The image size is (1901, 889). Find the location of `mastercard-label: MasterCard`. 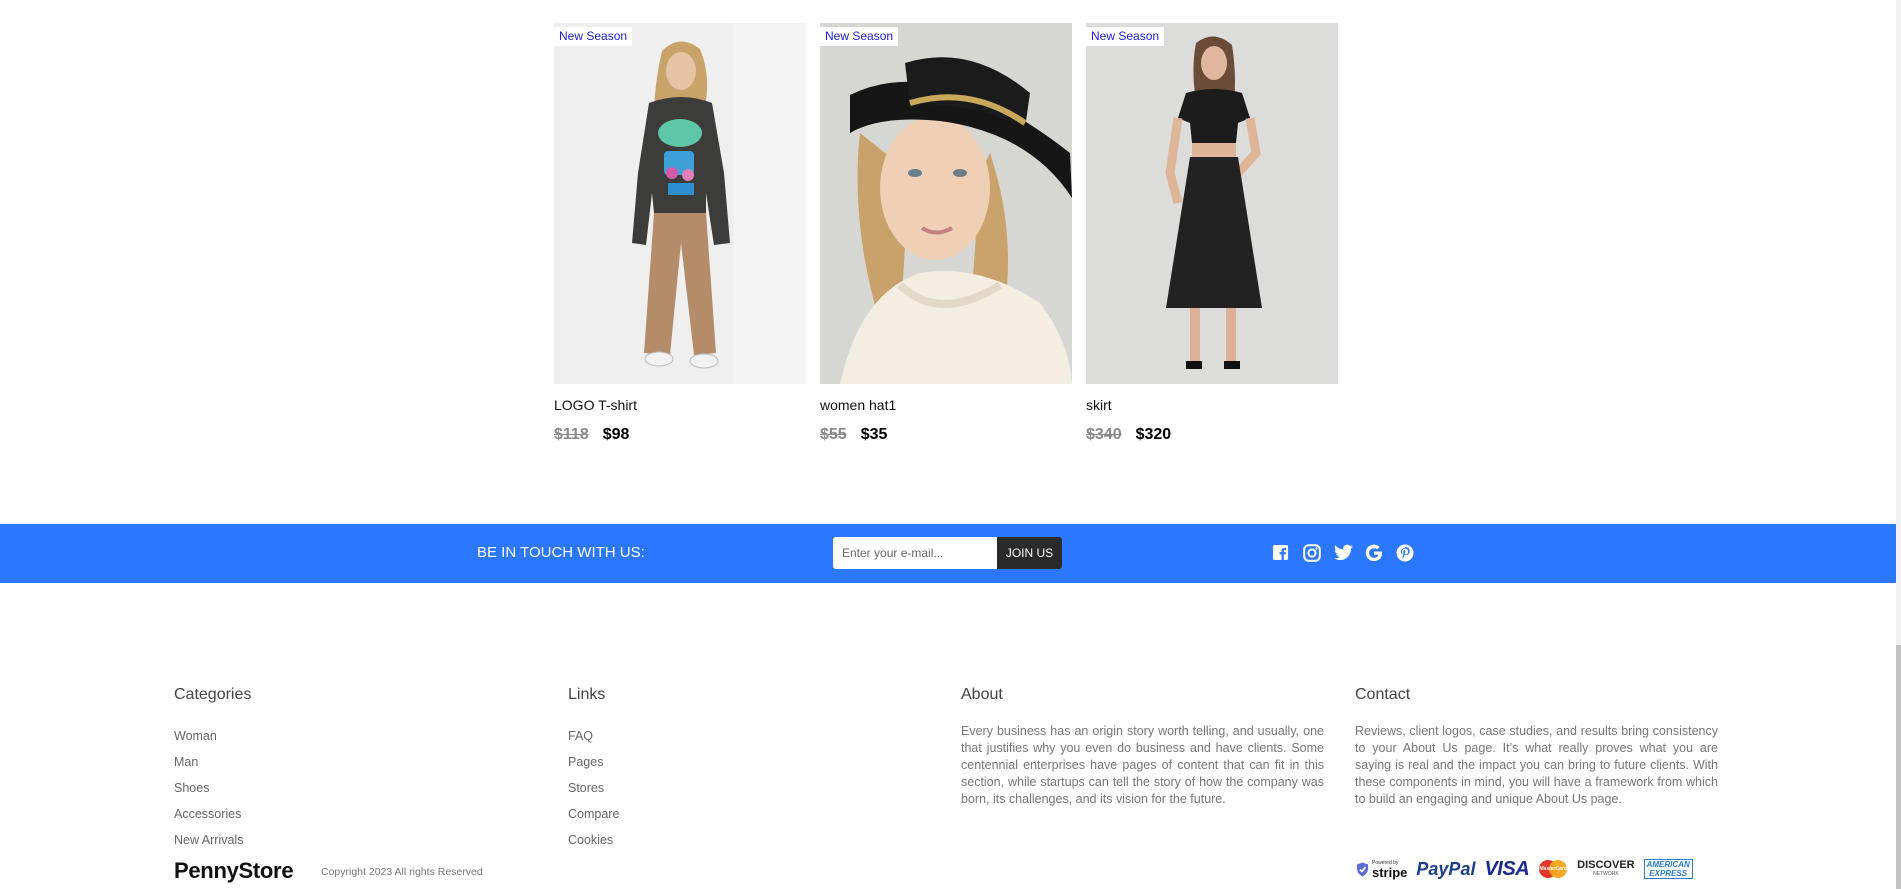

mastercard-label: MasterCard is located at coordinates (1553, 869).